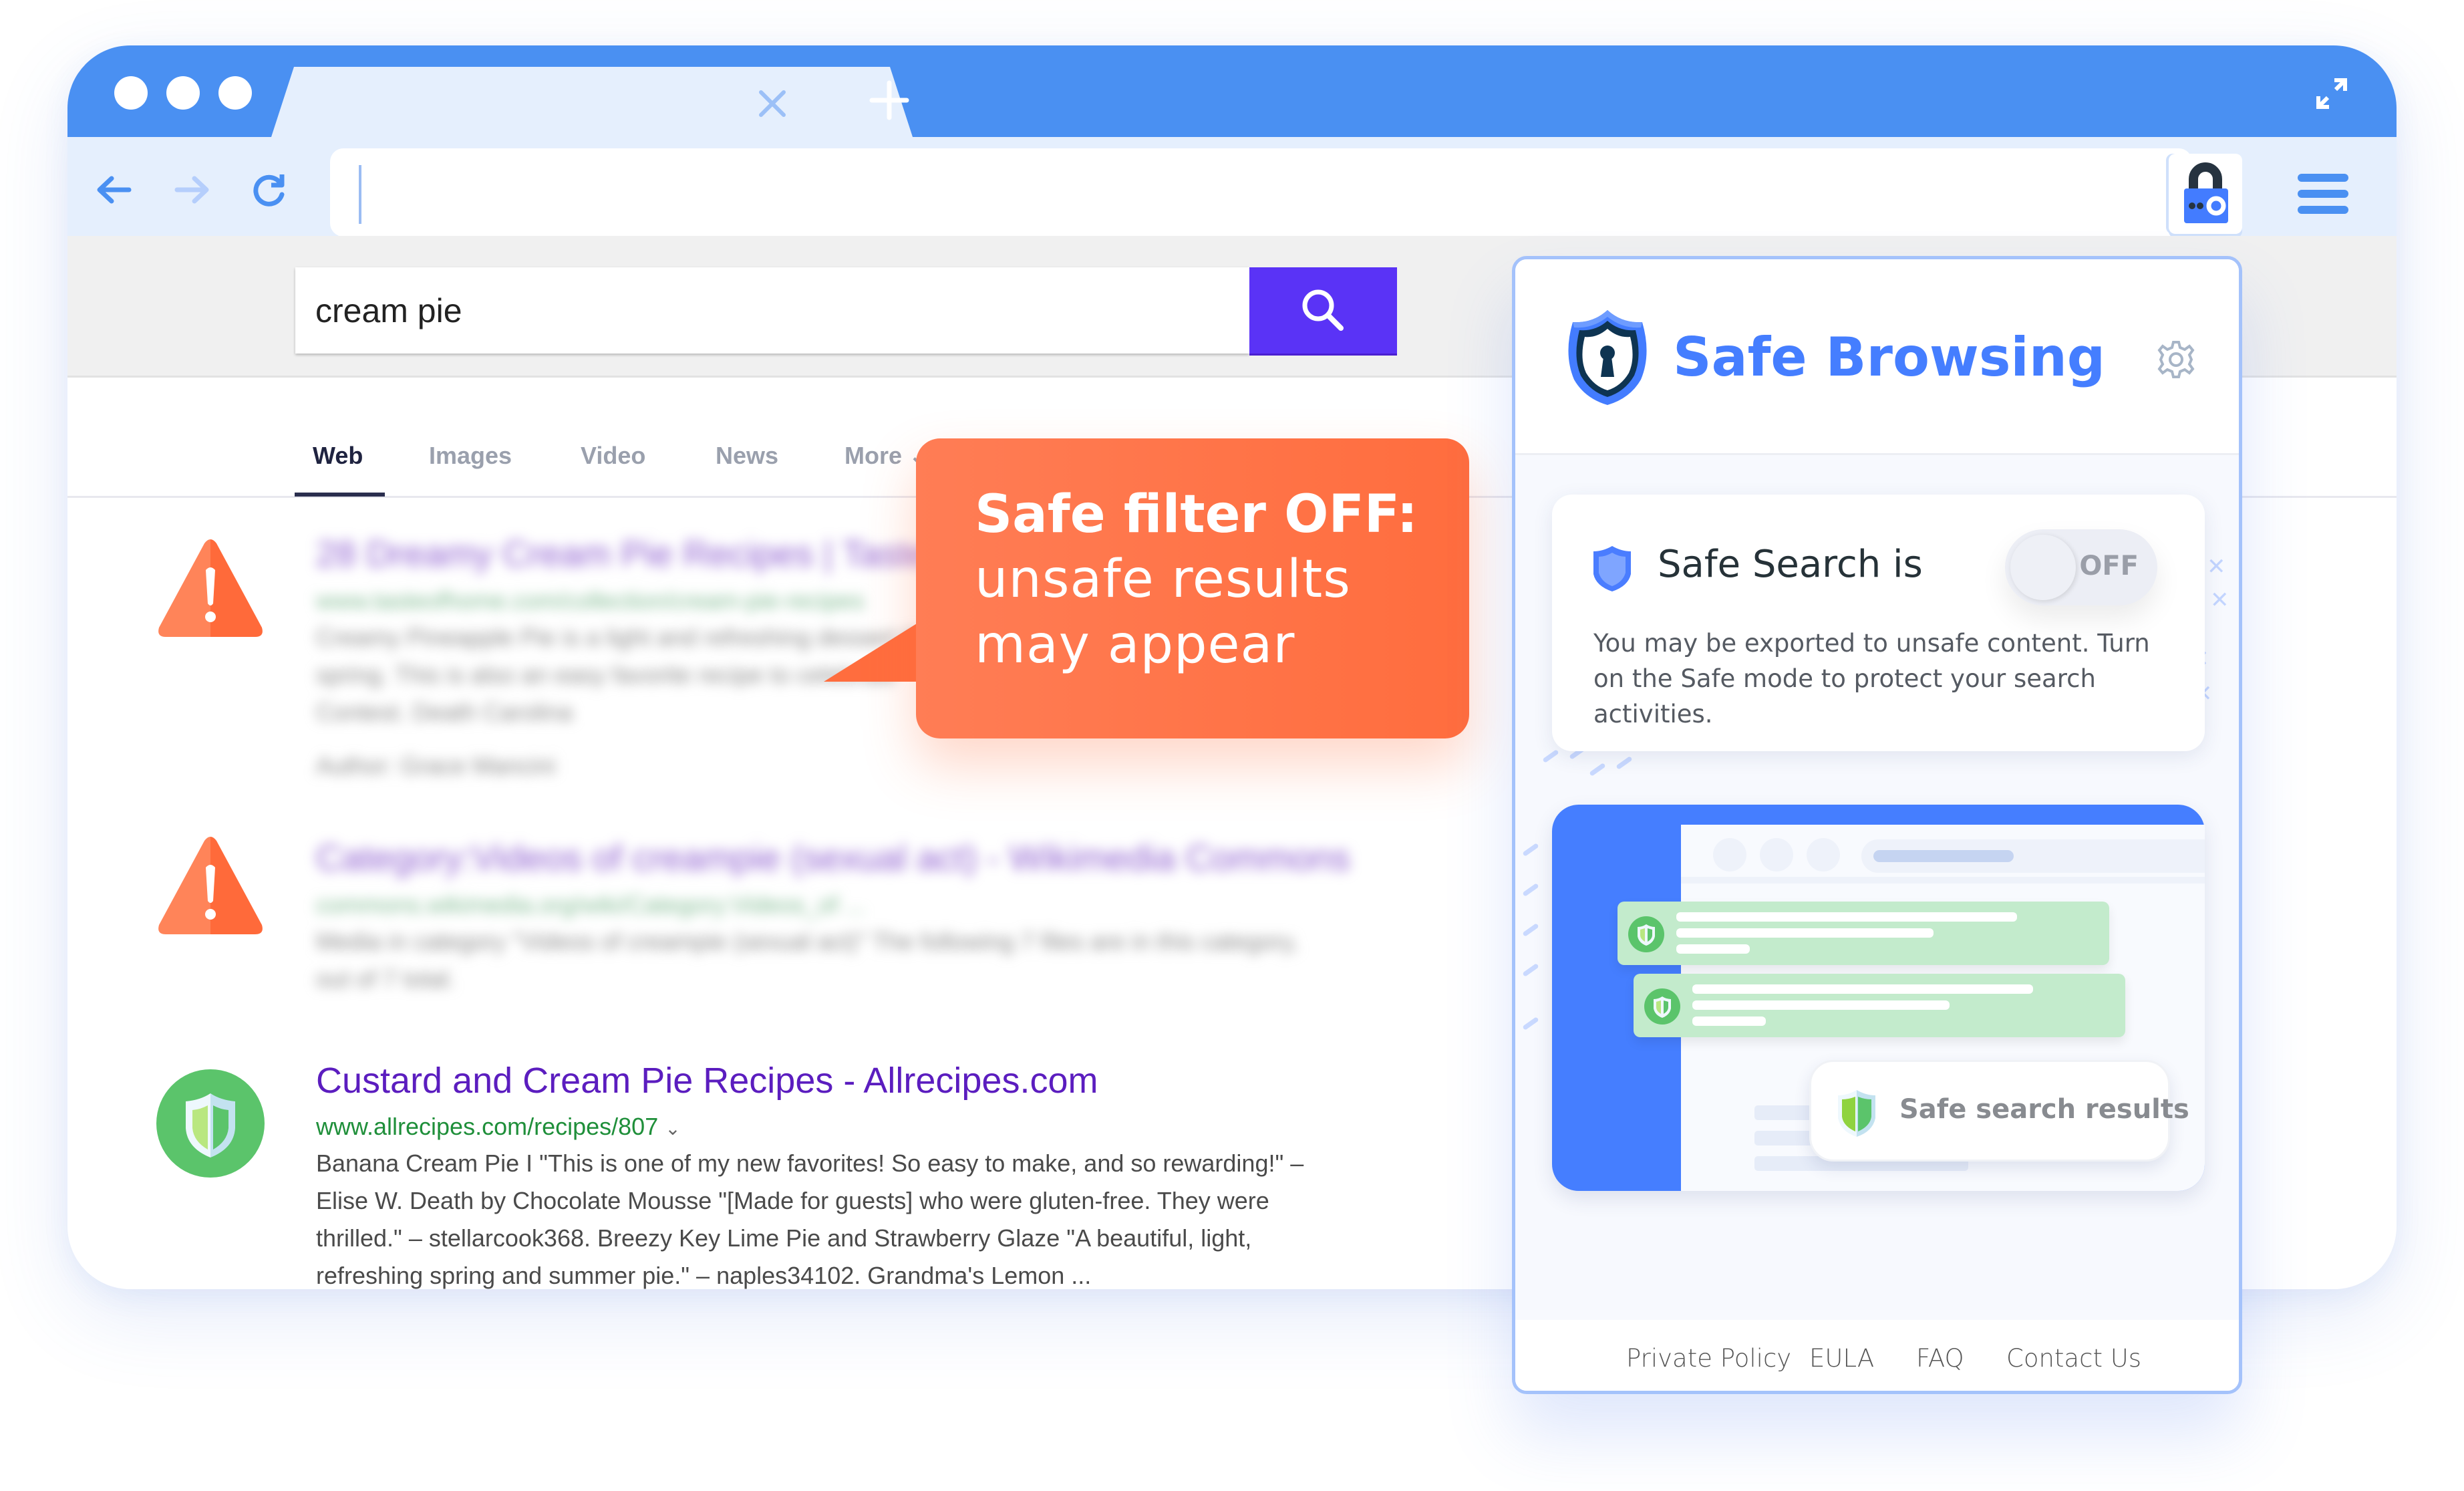 Image resolution: width=2464 pixels, height=1491 pixels. I want to click on panel-header: Safe Browsing, so click(1877, 357).